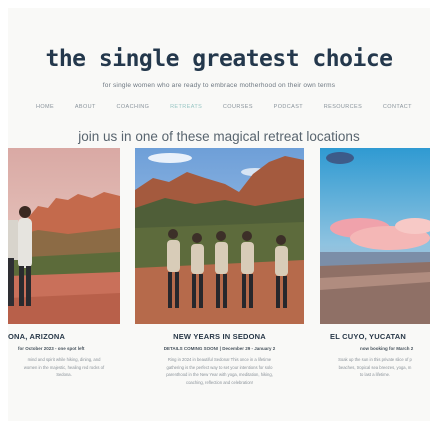 The height and width of the screenshot is (429, 430). Describe the element at coordinates (375, 236) in the screenshot. I see `retreat-image-yucatan` at that location.